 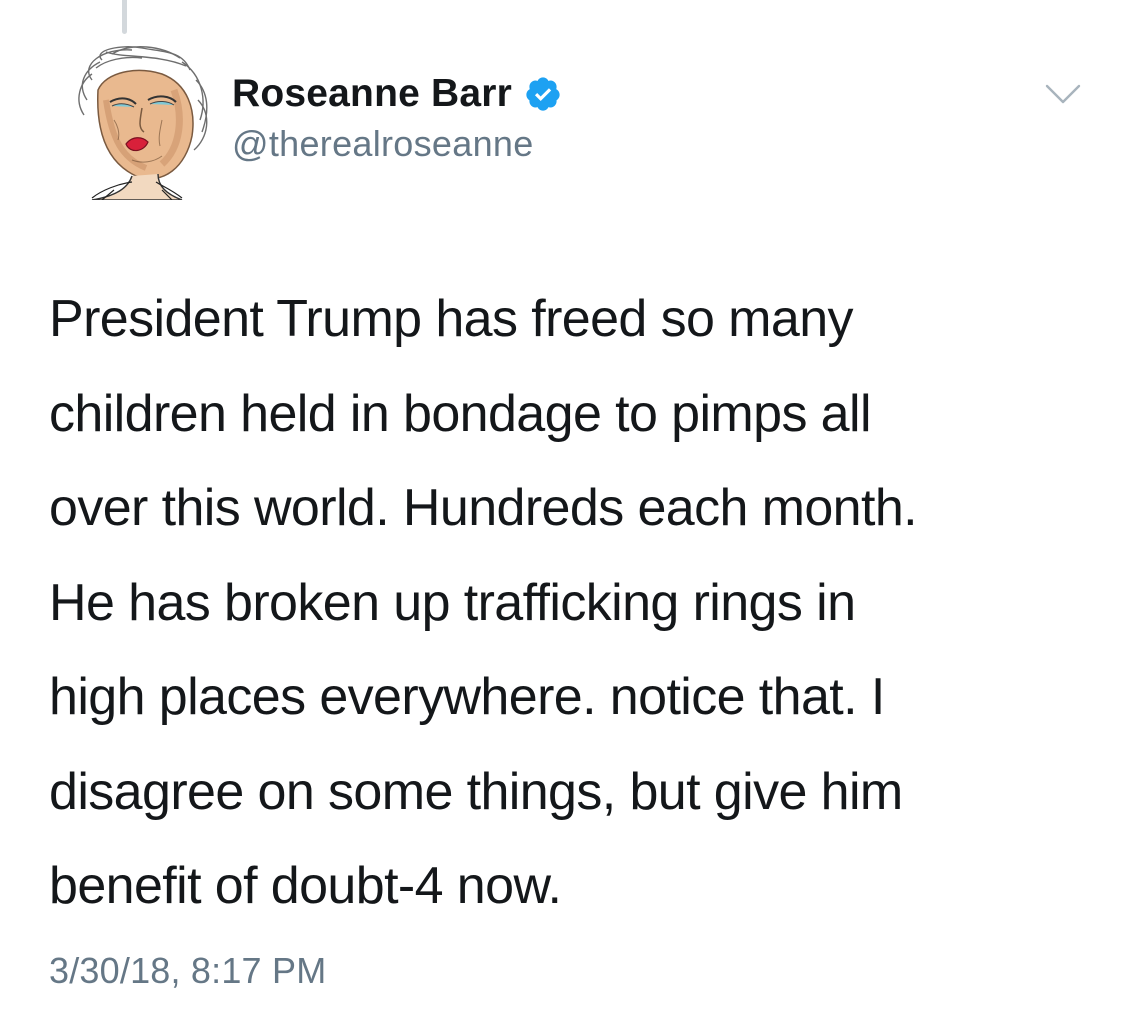 I want to click on avatar, so click(x=138, y=120).